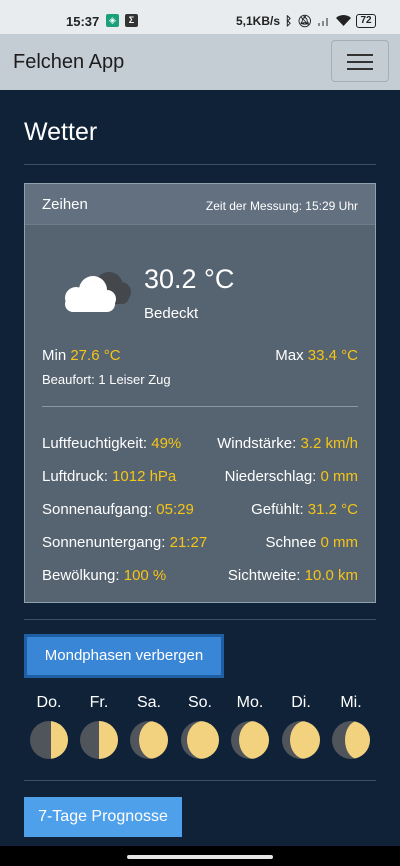 The height and width of the screenshot is (866, 400). I want to click on hamburger-icon, so click(360, 55).